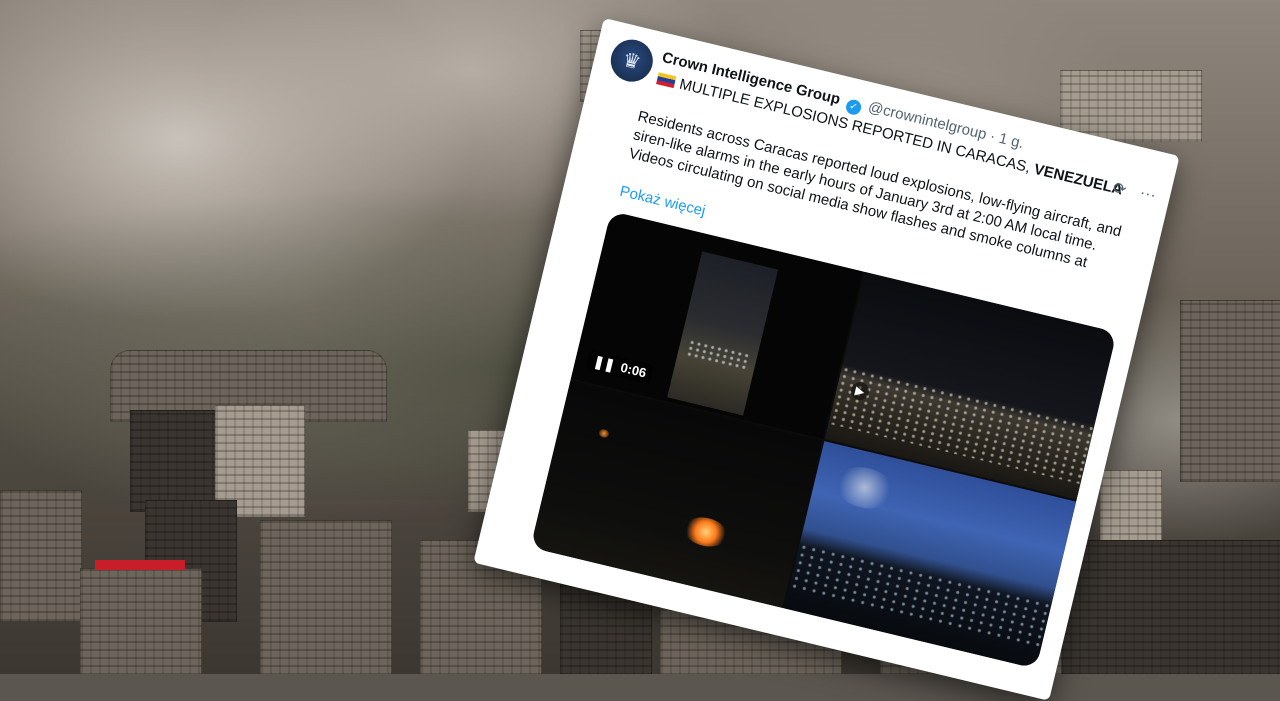 The height and width of the screenshot is (701, 1280). Describe the element at coordinates (666, 80) in the screenshot. I see `venezuela-flag-icon` at that location.